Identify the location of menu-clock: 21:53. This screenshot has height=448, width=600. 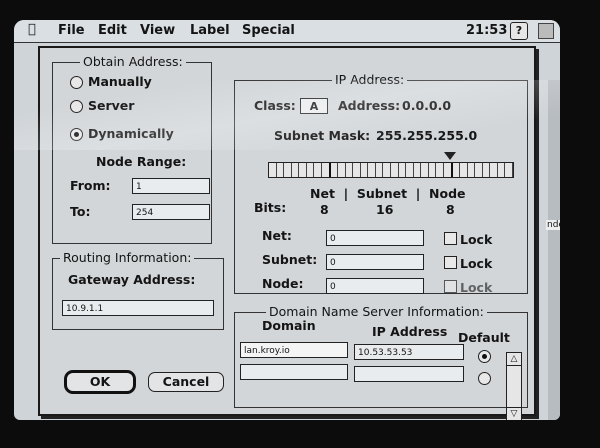
(486, 30).